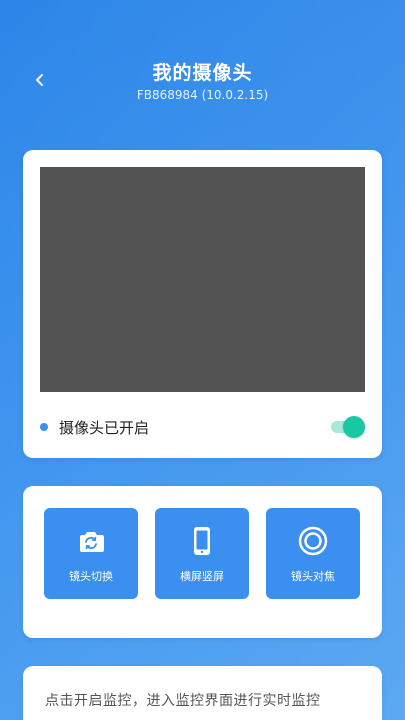  I want to click on info-card: 点击开启监控，进入监控界面进行实时监控, so click(202, 693).